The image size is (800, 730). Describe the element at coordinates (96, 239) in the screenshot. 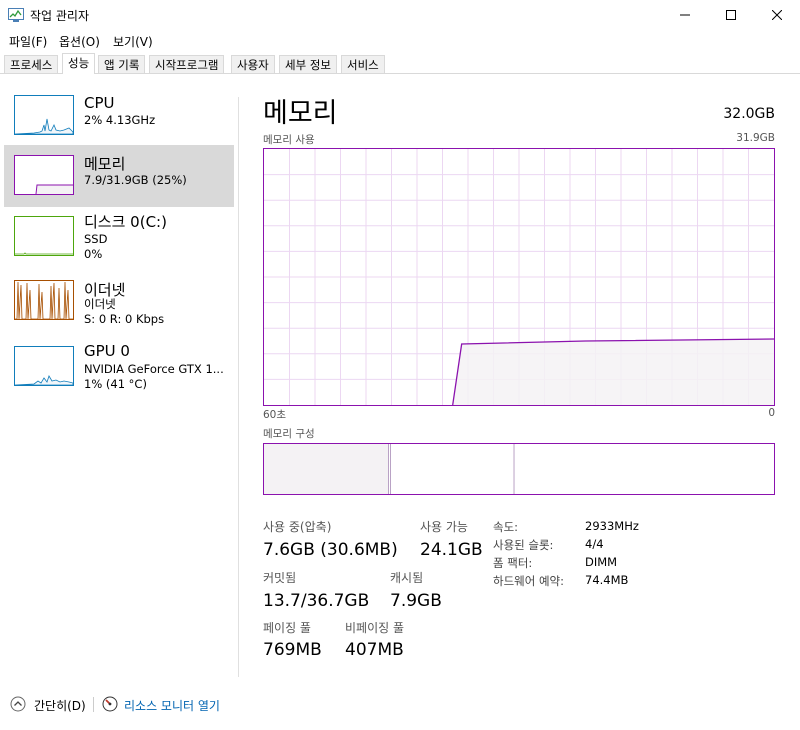

I see `resource-sub-disk-1: SSD` at that location.